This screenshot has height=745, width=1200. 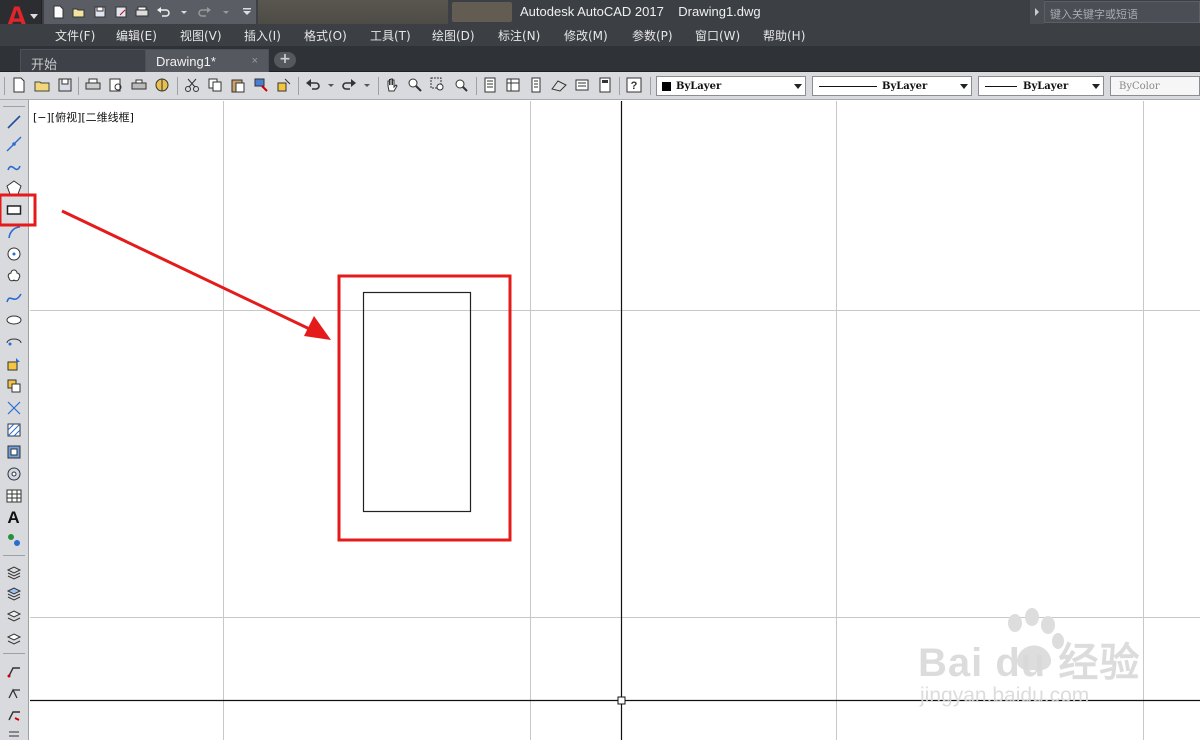 I want to click on menu-dimension: 标注(N), so click(x=519, y=35).